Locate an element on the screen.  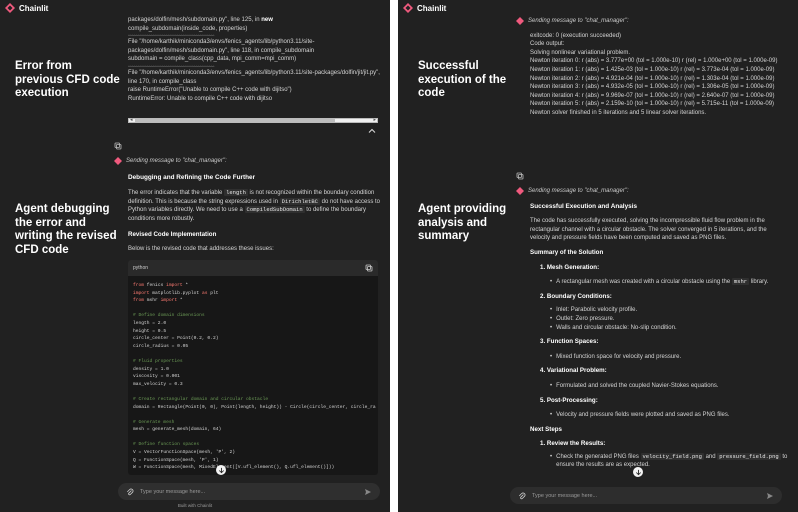
scroll-right-icon: ▸ is located at coordinates (374, 120).